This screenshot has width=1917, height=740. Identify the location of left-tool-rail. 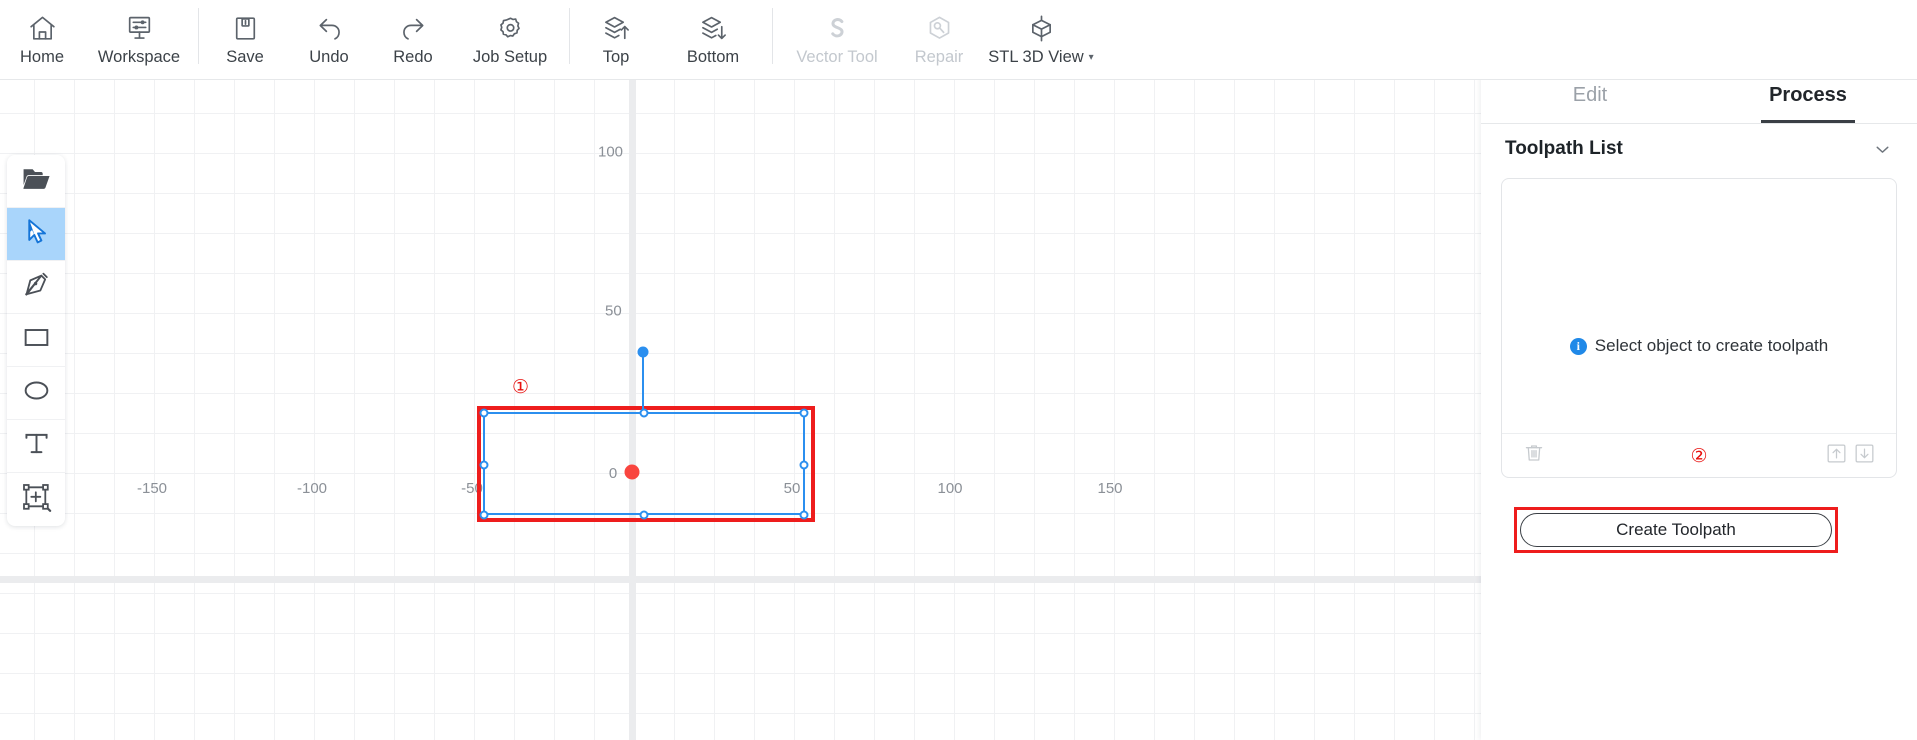
(36, 340).